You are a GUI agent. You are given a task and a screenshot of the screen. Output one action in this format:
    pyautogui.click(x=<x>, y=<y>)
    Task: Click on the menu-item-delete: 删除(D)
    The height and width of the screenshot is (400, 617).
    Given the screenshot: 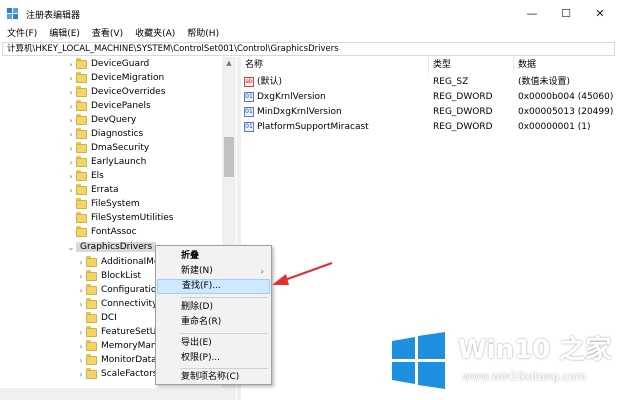 What is the action you would take?
    pyautogui.click(x=213, y=307)
    